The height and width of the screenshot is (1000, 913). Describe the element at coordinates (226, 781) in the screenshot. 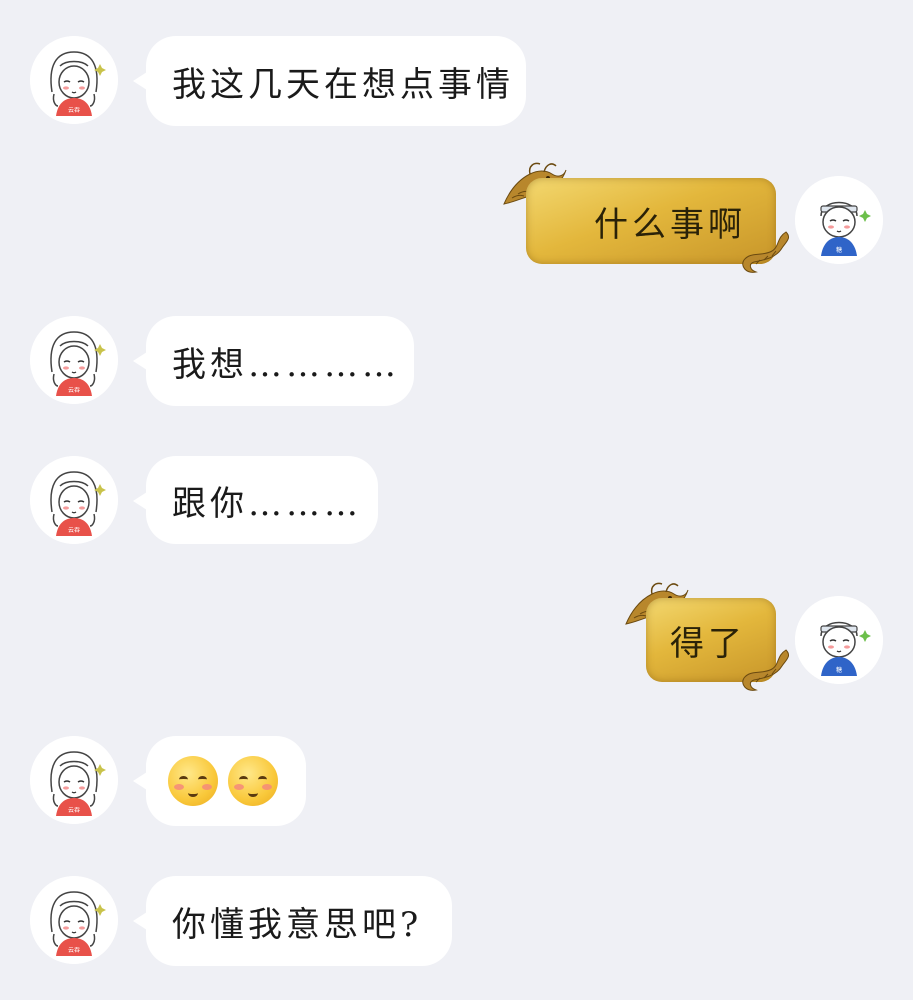

I see `message-bubble` at that location.